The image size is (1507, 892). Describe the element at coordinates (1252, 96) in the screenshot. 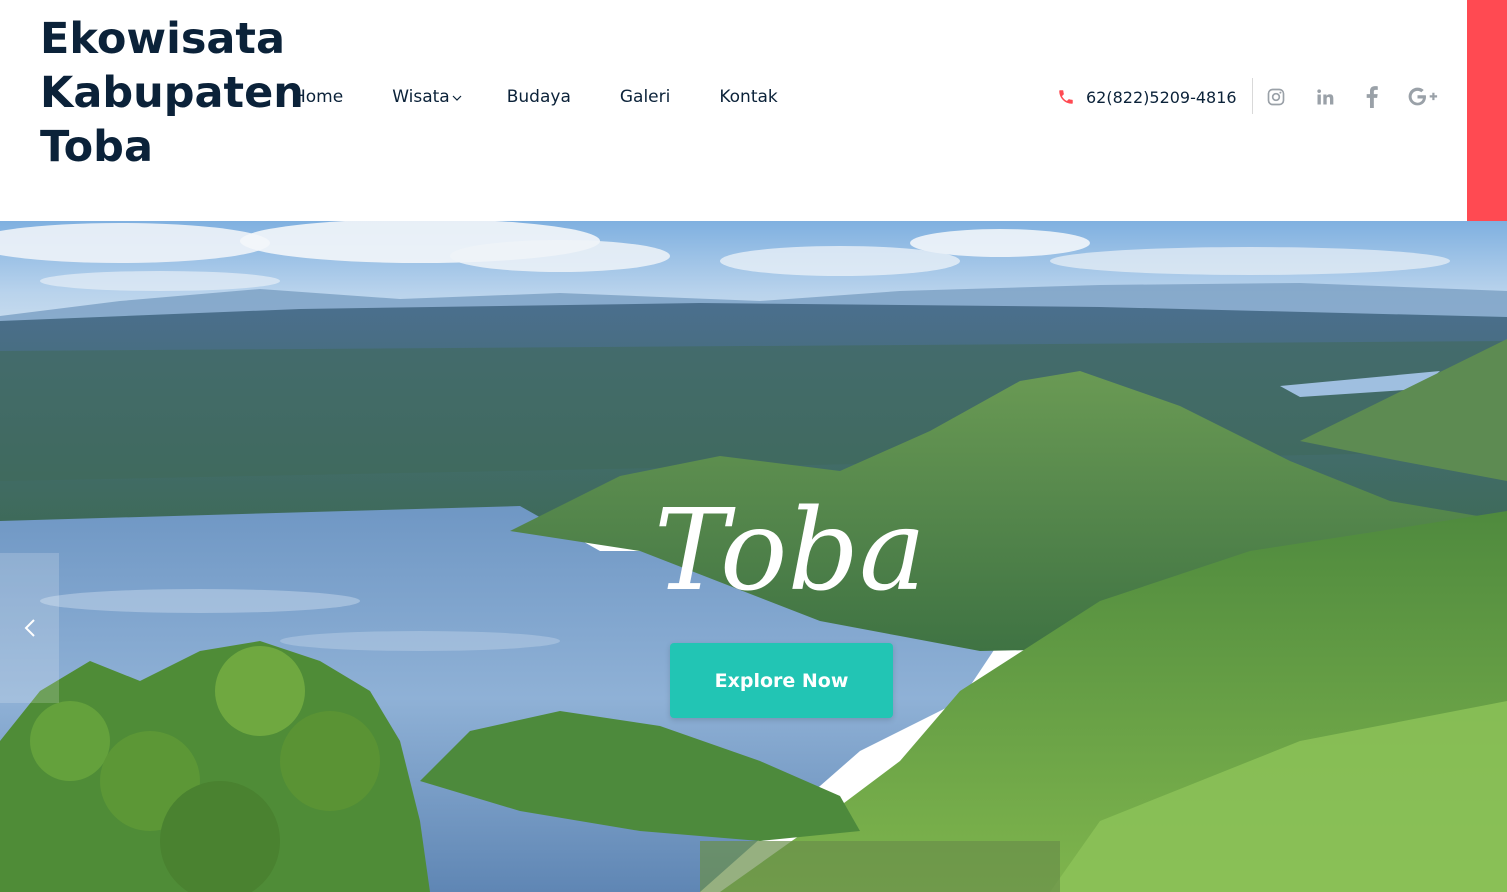

I see `header-divider` at that location.